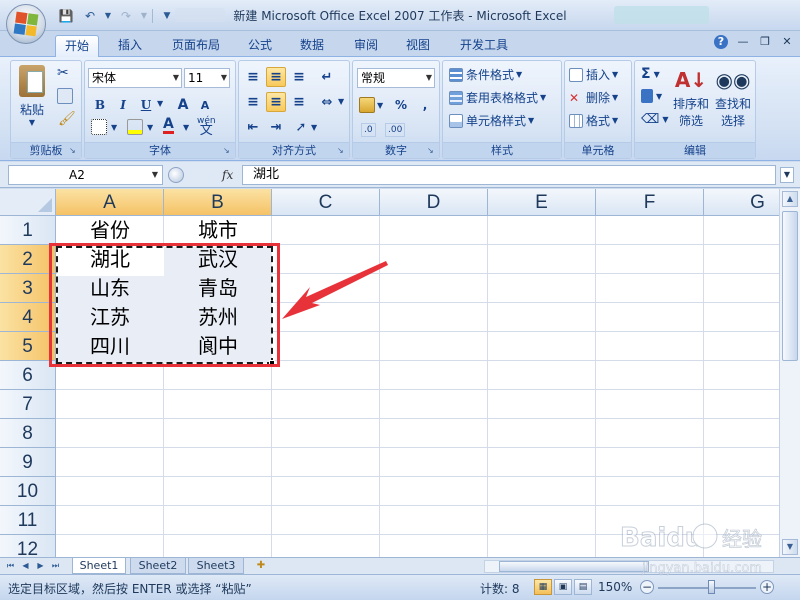 This screenshot has width=800, height=600. What do you see at coordinates (183, 105) in the screenshot?
I see `grow-font-button: A` at bounding box center [183, 105].